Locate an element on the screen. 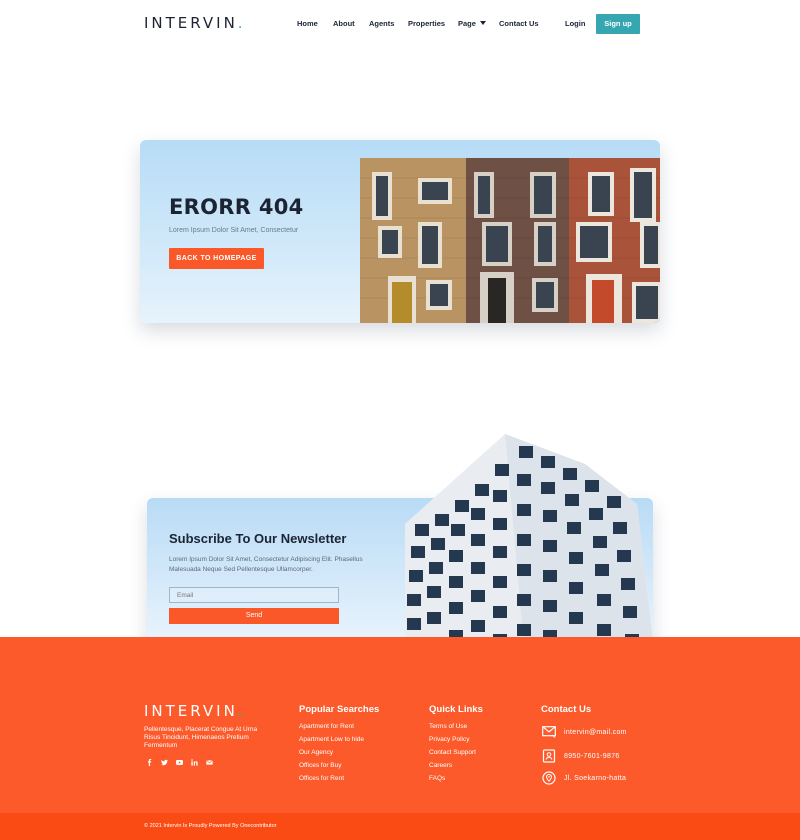  linkedin-icon is located at coordinates (194, 762).